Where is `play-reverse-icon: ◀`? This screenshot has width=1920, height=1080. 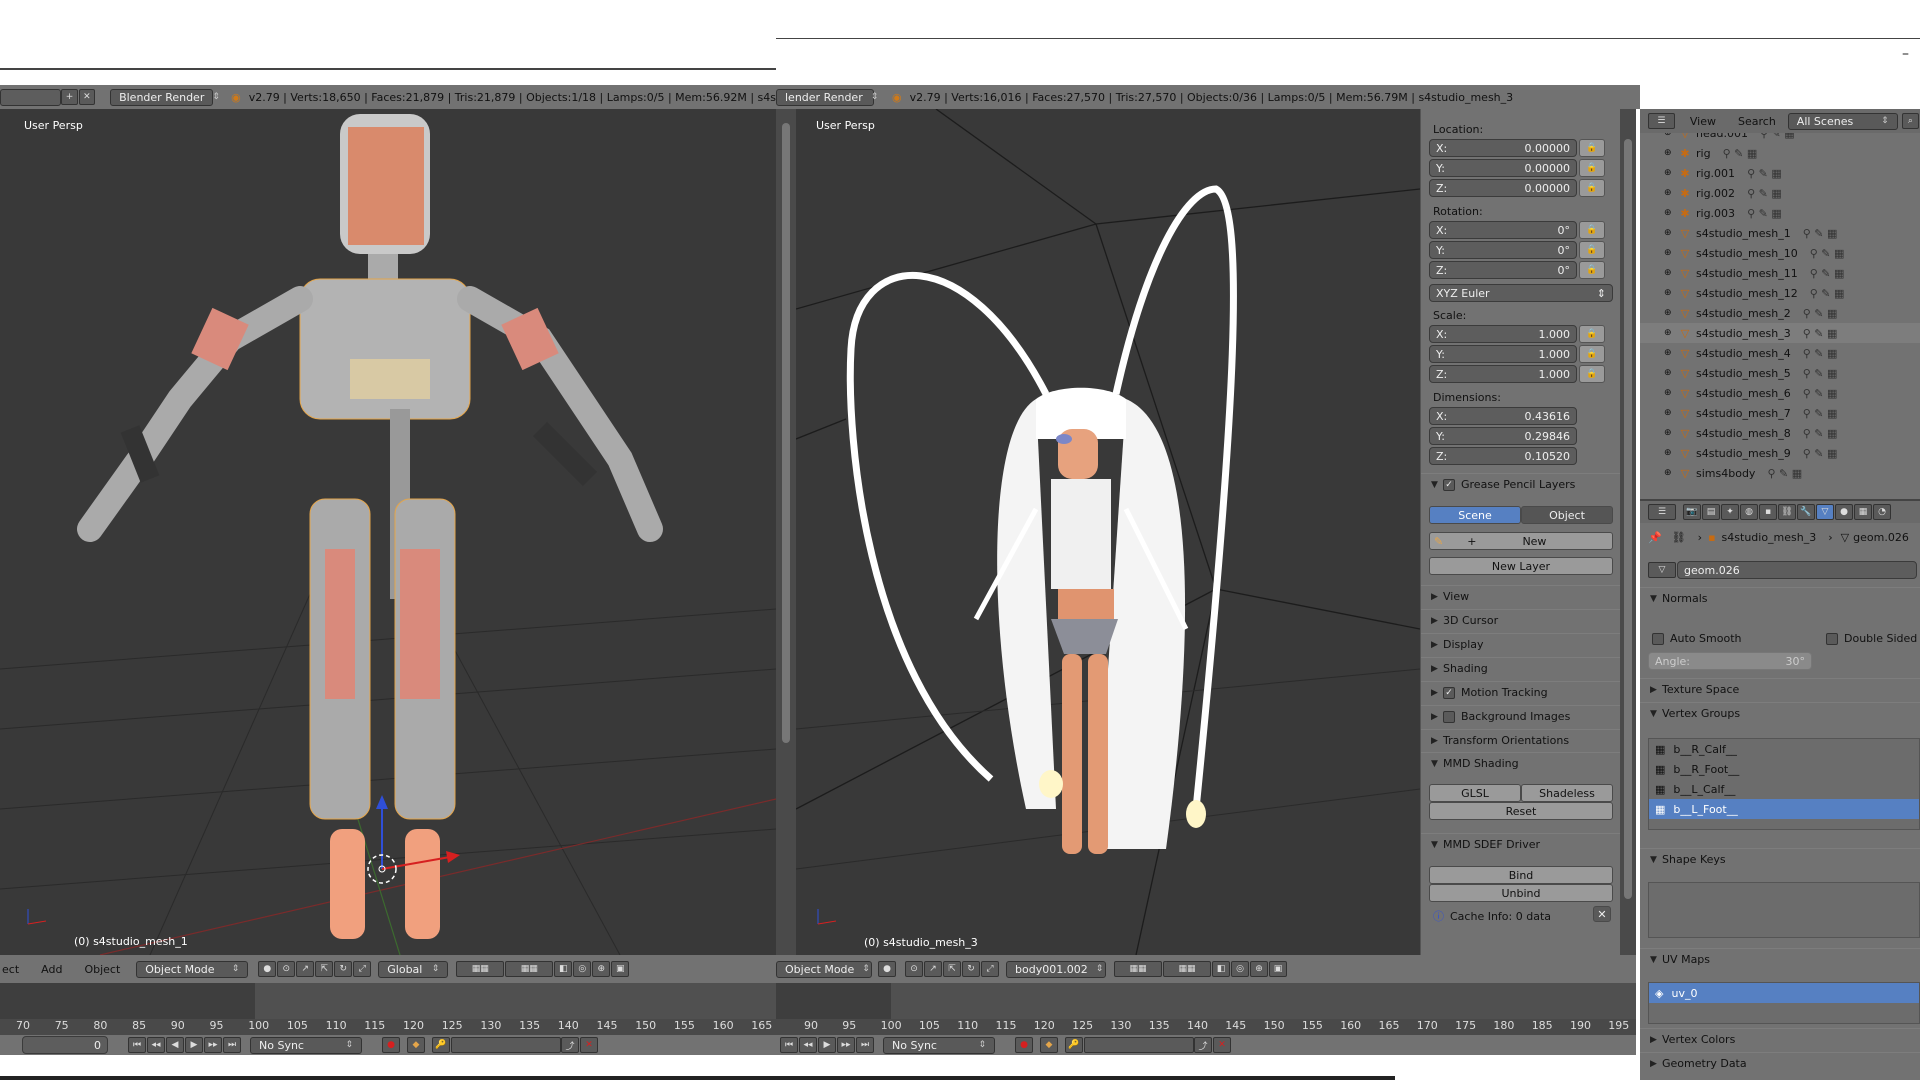 play-reverse-icon: ◀ is located at coordinates (175, 1045).